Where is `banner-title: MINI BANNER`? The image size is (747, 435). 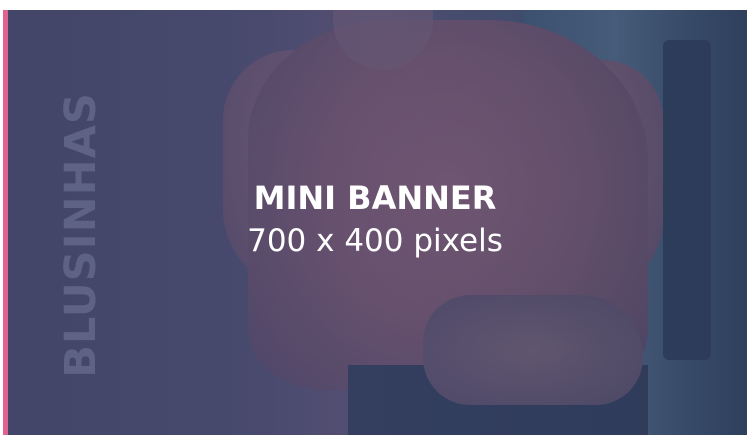 banner-title: MINI BANNER is located at coordinates (375, 198).